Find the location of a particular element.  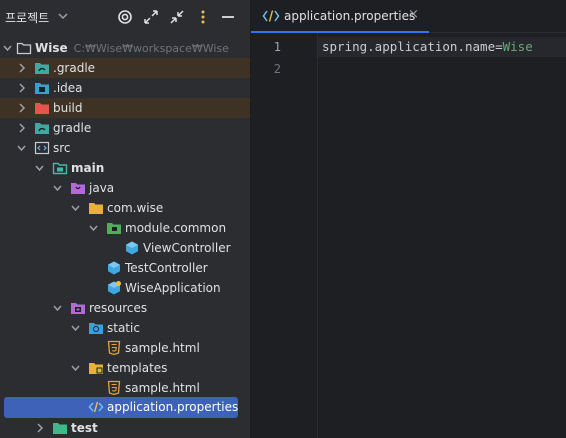

tree-item-label: application.properties is located at coordinates (173, 407).